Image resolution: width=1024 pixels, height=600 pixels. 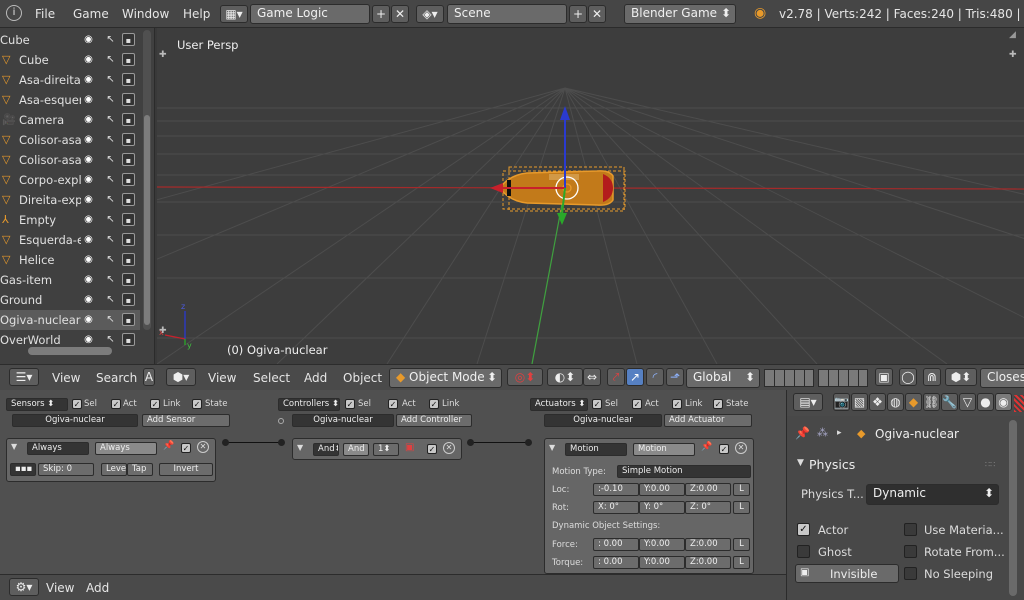 I want to click on controllers-sel-checkbox: ✓, so click(x=350, y=404).